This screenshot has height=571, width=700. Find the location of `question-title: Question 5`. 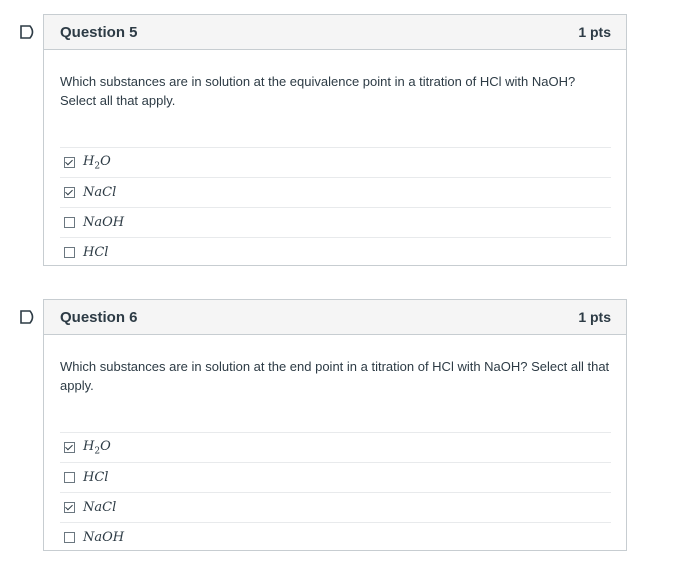

question-title: Question 5 is located at coordinates (99, 32).